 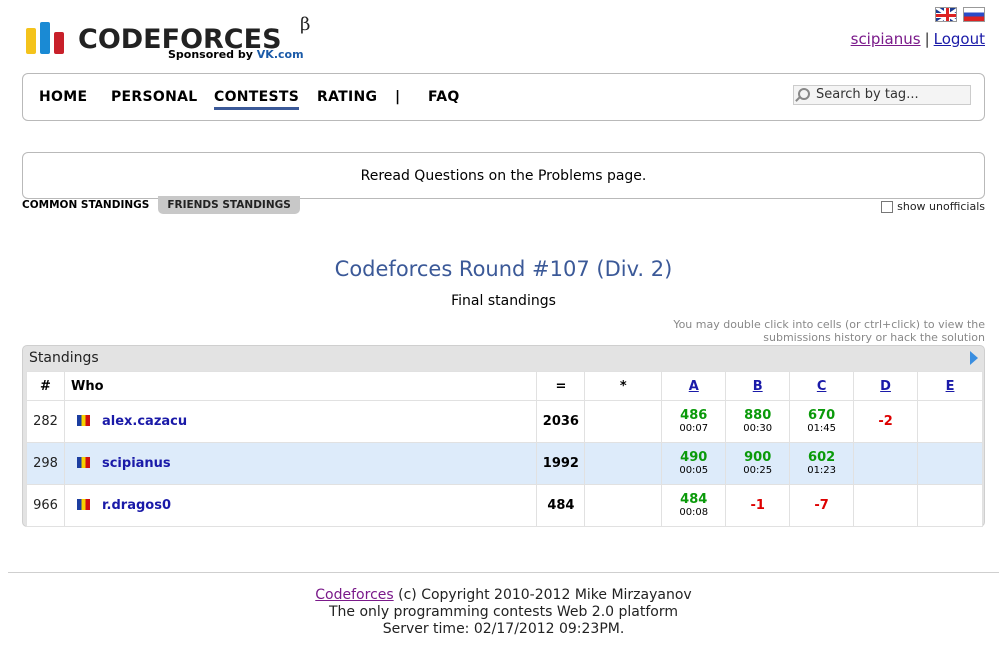 What do you see at coordinates (347, 97) in the screenshot?
I see `menu-rating: RATING` at bounding box center [347, 97].